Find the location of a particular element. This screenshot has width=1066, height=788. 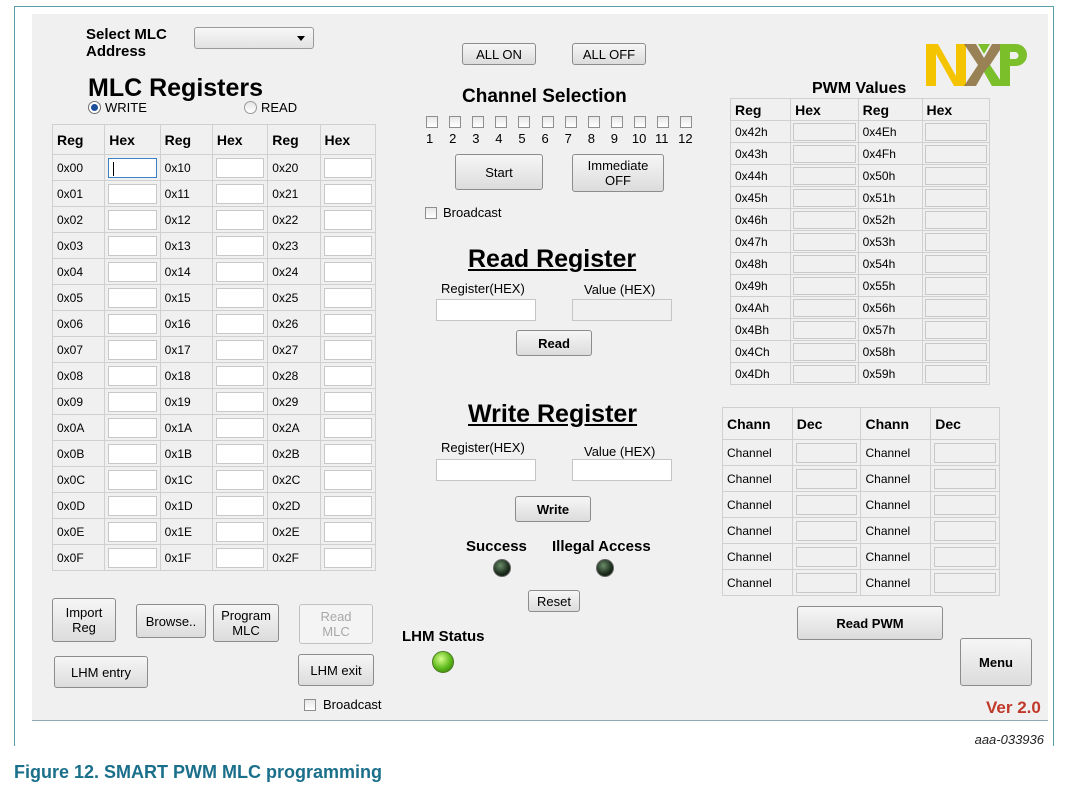

broadcast-checkbox is located at coordinates (431, 213).